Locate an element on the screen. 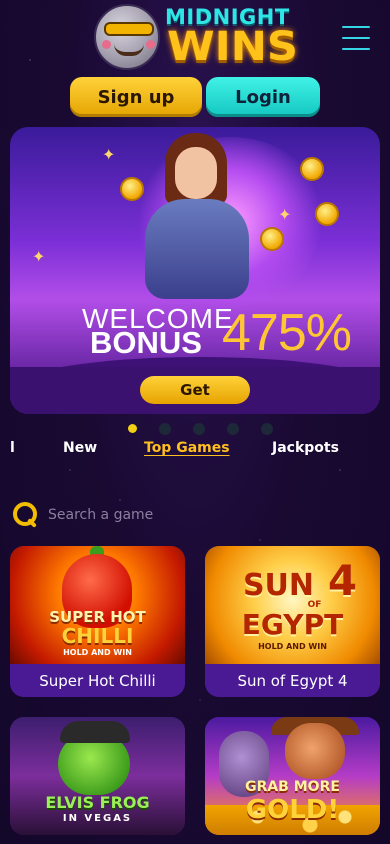  carousel-dots is located at coordinates (200, 429).